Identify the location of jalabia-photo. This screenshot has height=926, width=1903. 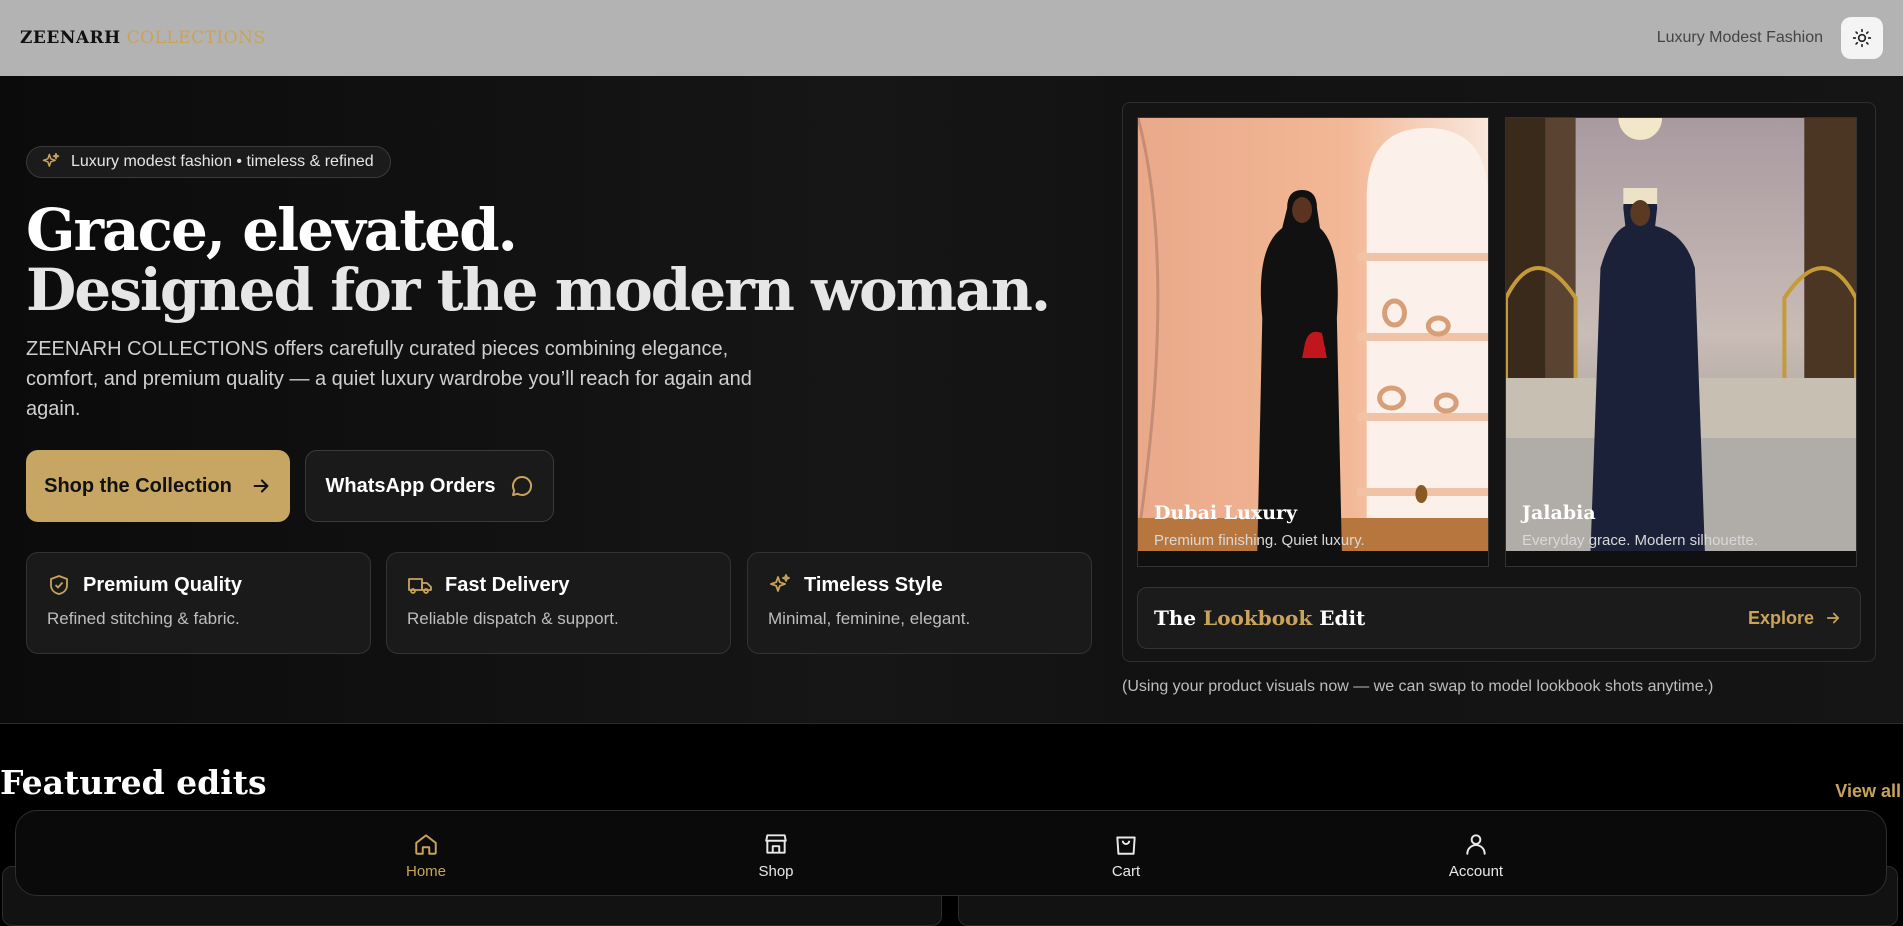
(1681, 334).